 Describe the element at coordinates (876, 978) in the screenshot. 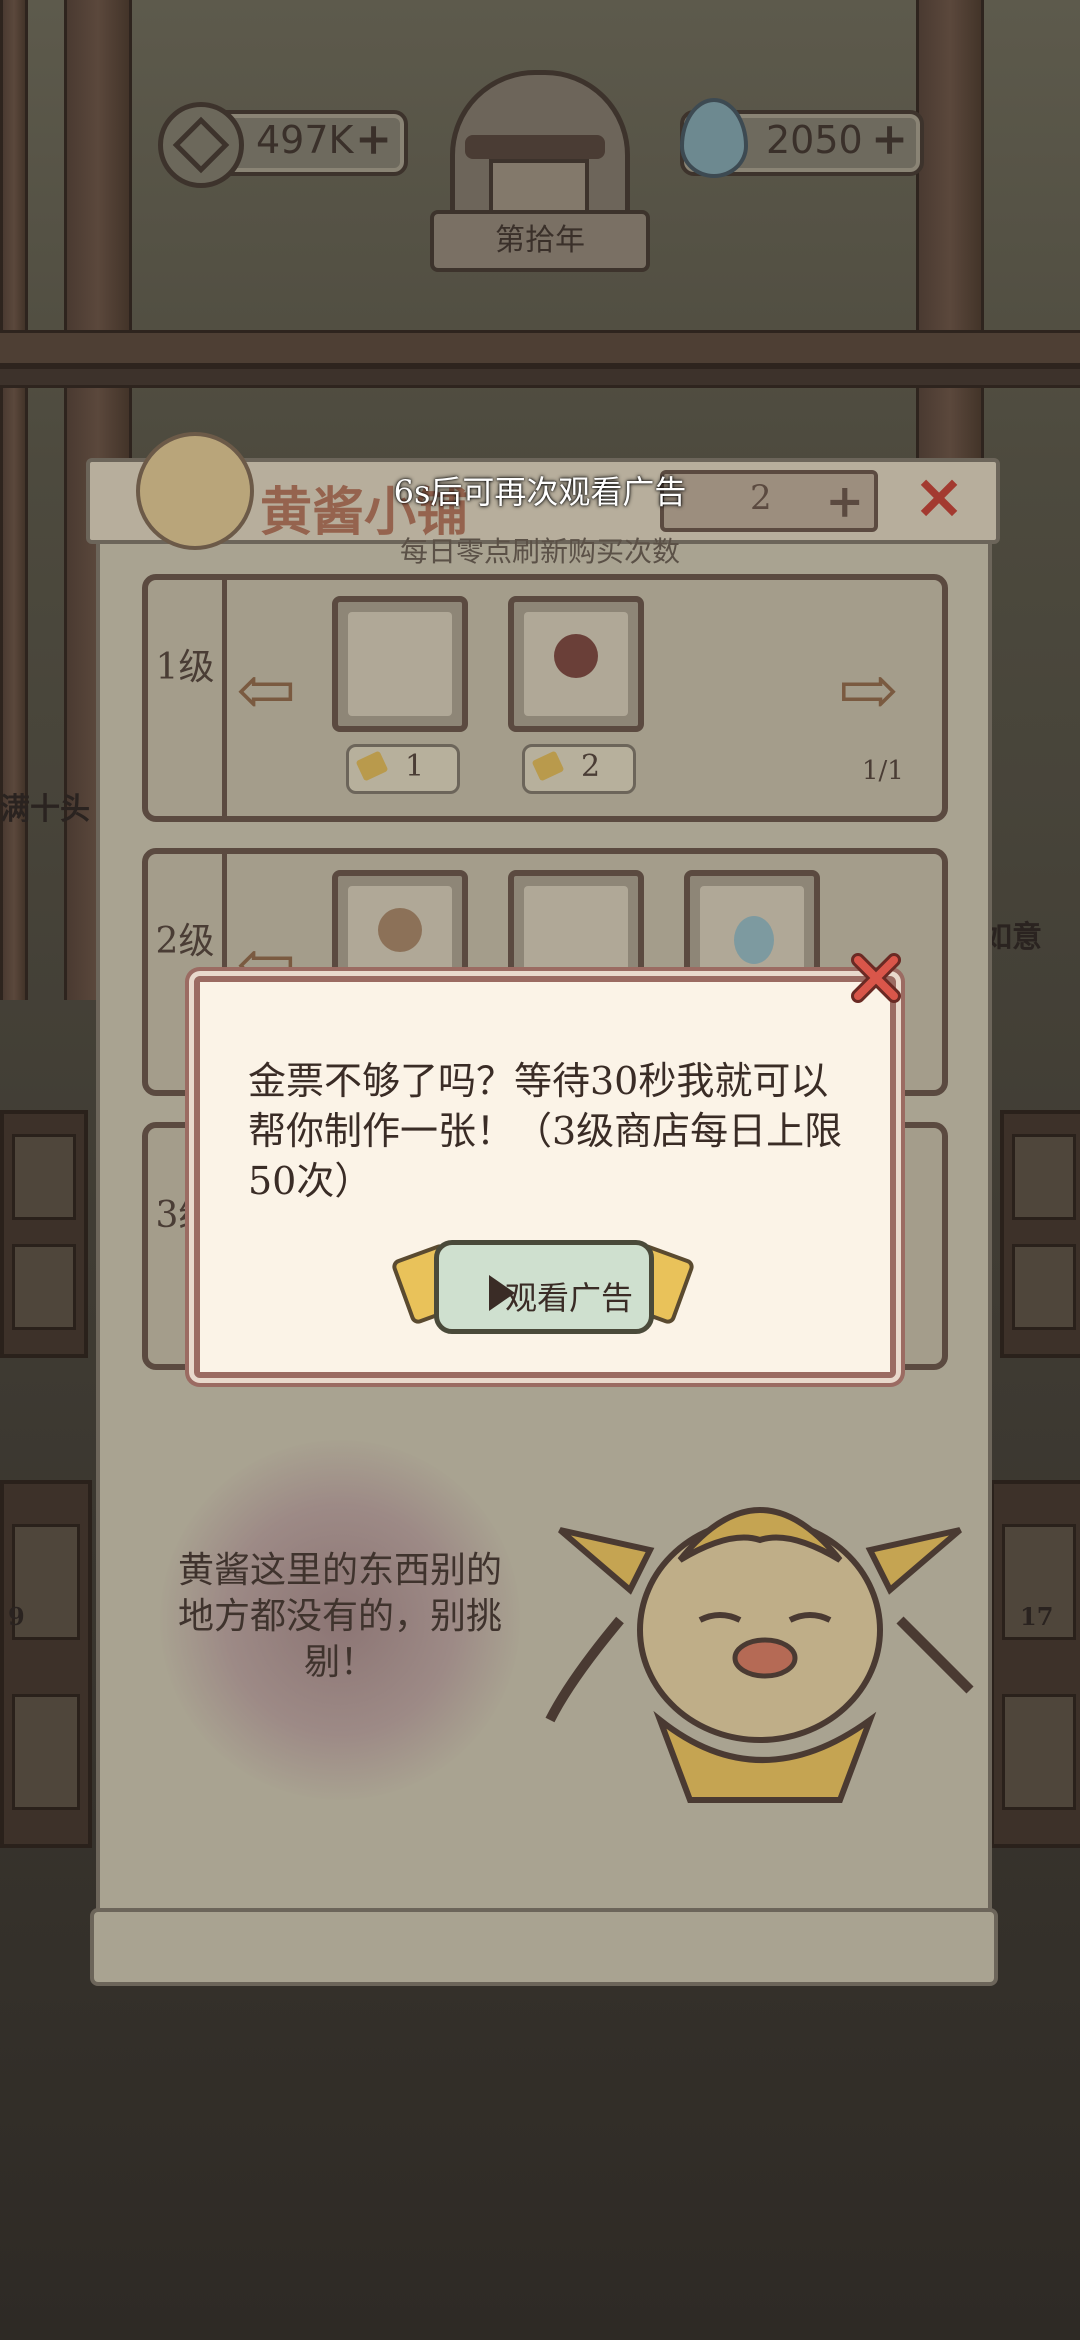

I see `close-dialog-icon` at that location.